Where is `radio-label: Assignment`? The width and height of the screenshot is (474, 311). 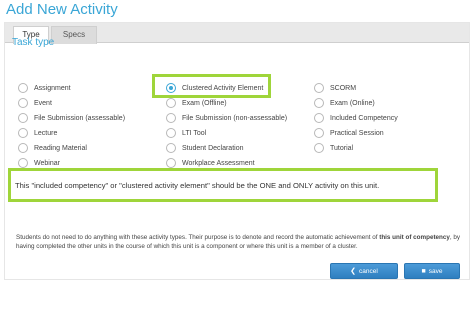 radio-label: Assignment is located at coordinates (52, 88).